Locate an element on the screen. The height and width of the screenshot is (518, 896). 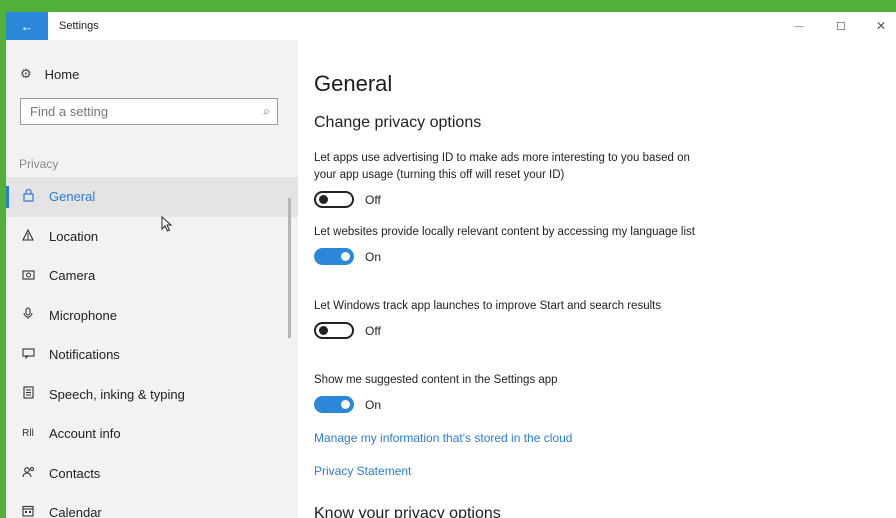
sidebar-item-calendar: Calendar is located at coordinates (152, 505).